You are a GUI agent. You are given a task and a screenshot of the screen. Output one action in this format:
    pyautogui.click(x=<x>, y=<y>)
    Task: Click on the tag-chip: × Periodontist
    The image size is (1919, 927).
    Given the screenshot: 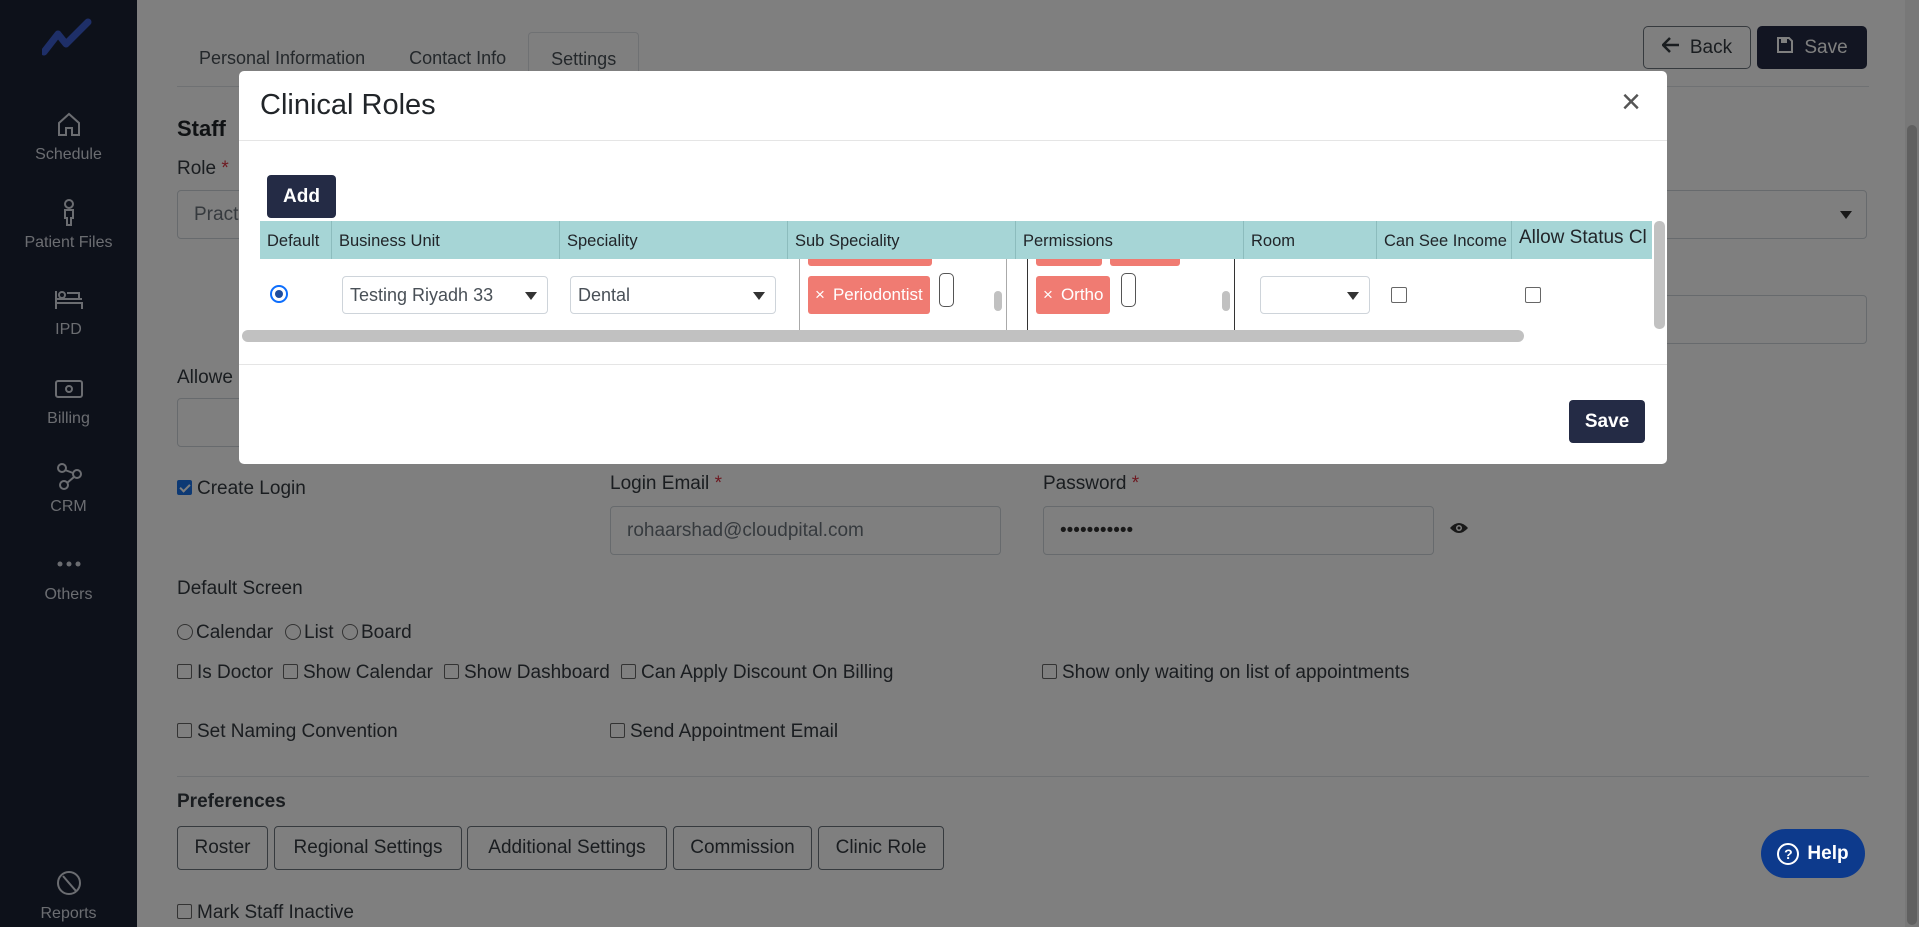 What is the action you would take?
    pyautogui.click(x=869, y=295)
    